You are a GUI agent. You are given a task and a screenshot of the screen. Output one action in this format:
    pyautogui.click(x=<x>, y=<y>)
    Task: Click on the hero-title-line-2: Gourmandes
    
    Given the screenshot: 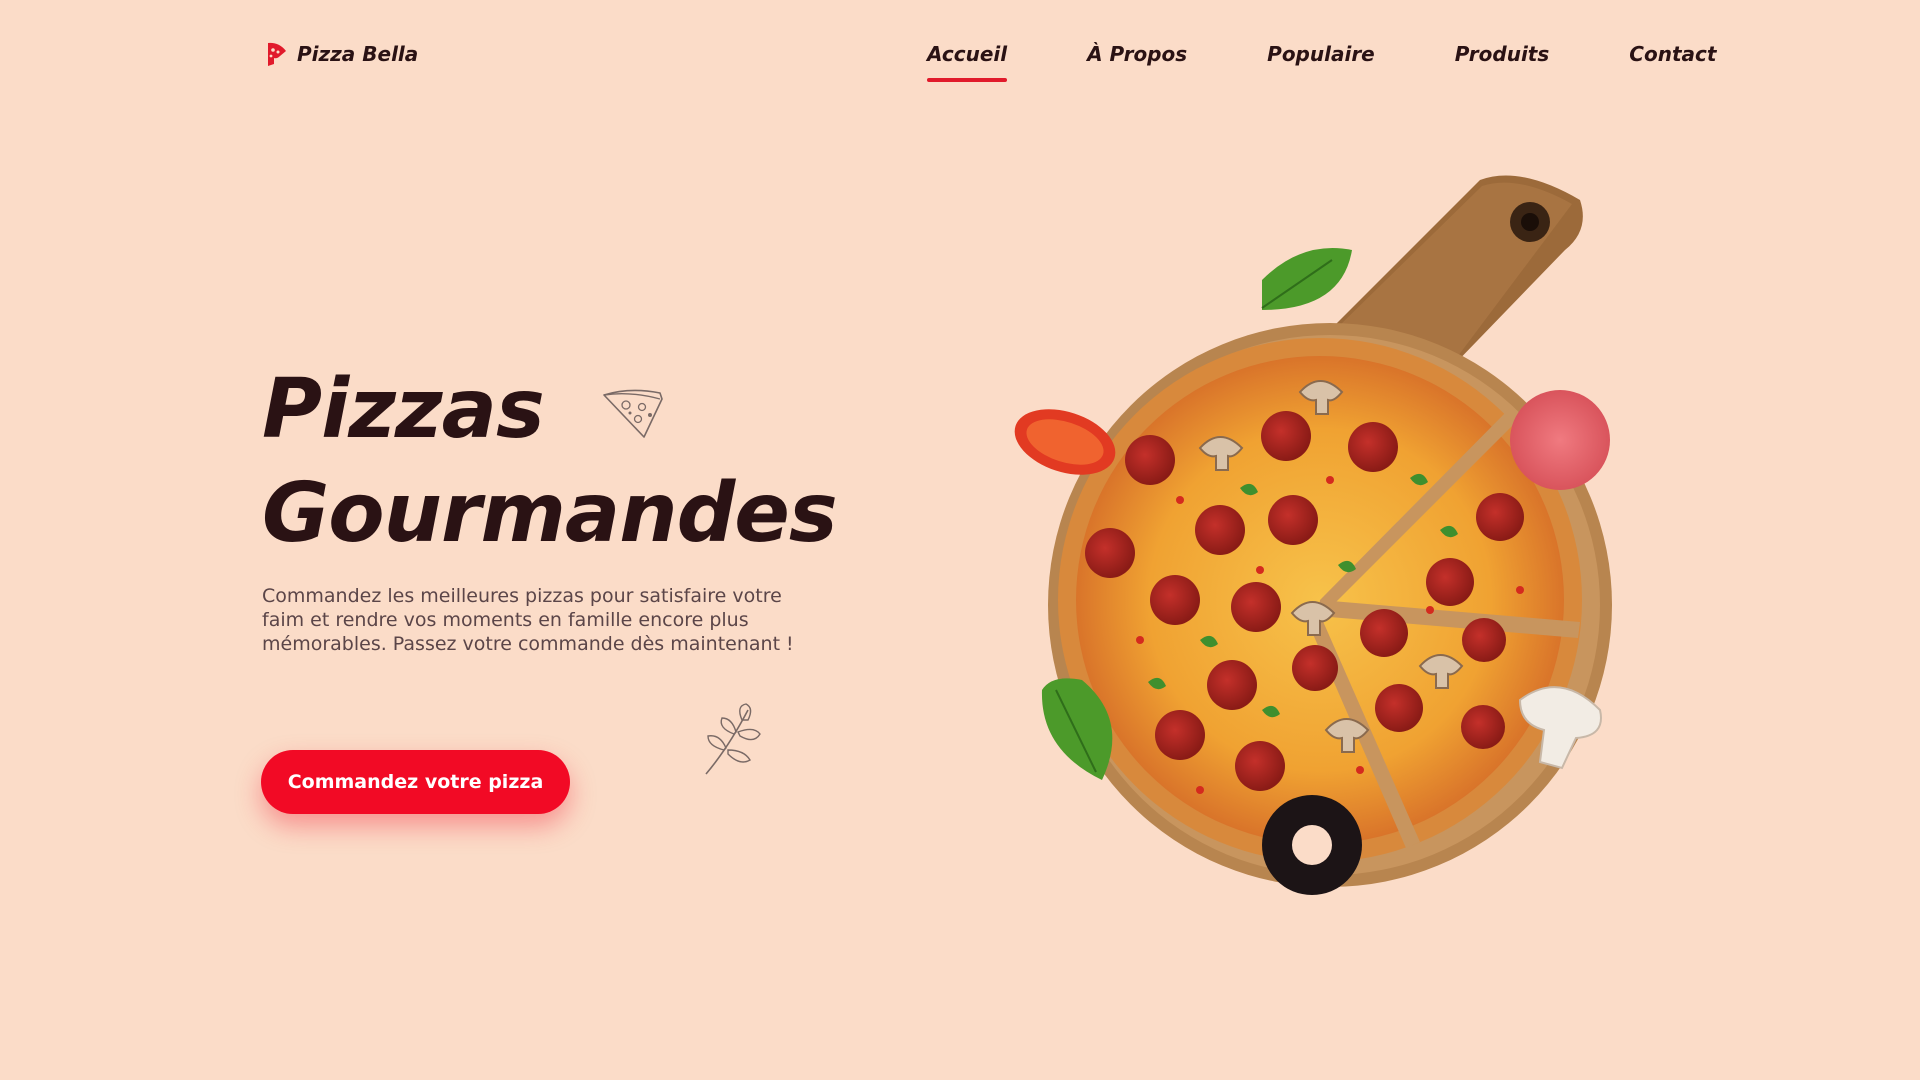 What is the action you would take?
    pyautogui.click(x=550, y=513)
    